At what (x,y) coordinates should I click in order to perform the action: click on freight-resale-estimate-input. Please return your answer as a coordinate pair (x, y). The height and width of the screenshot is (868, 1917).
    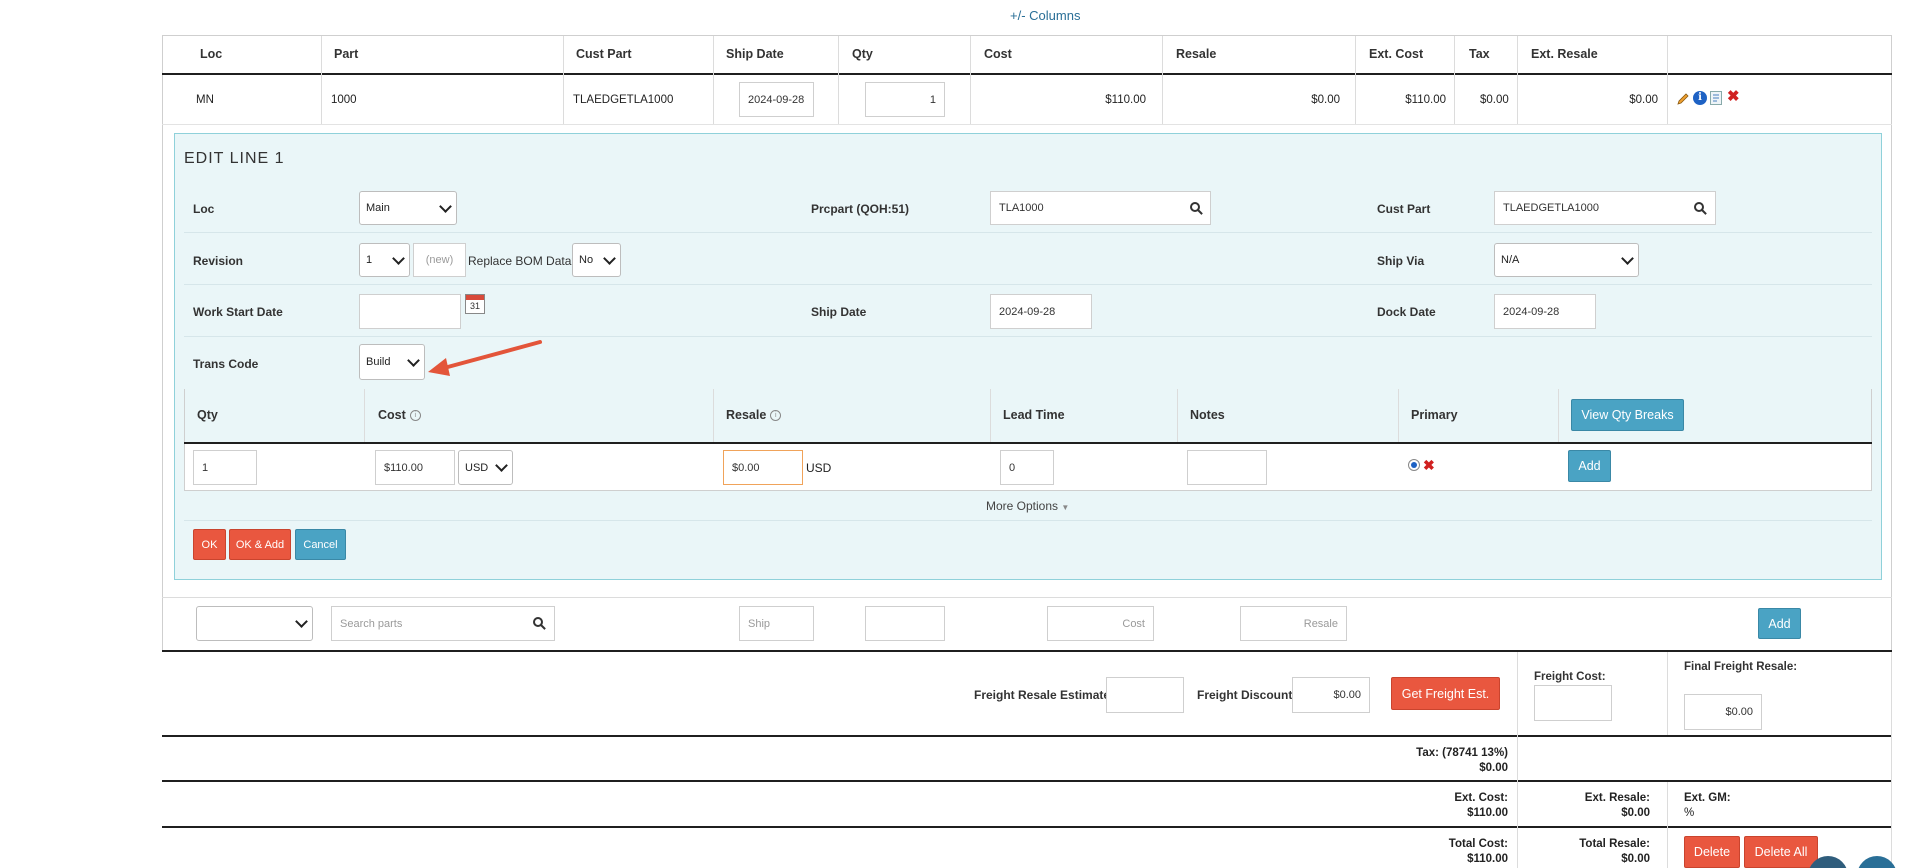
    Looking at the image, I should click on (1145, 695).